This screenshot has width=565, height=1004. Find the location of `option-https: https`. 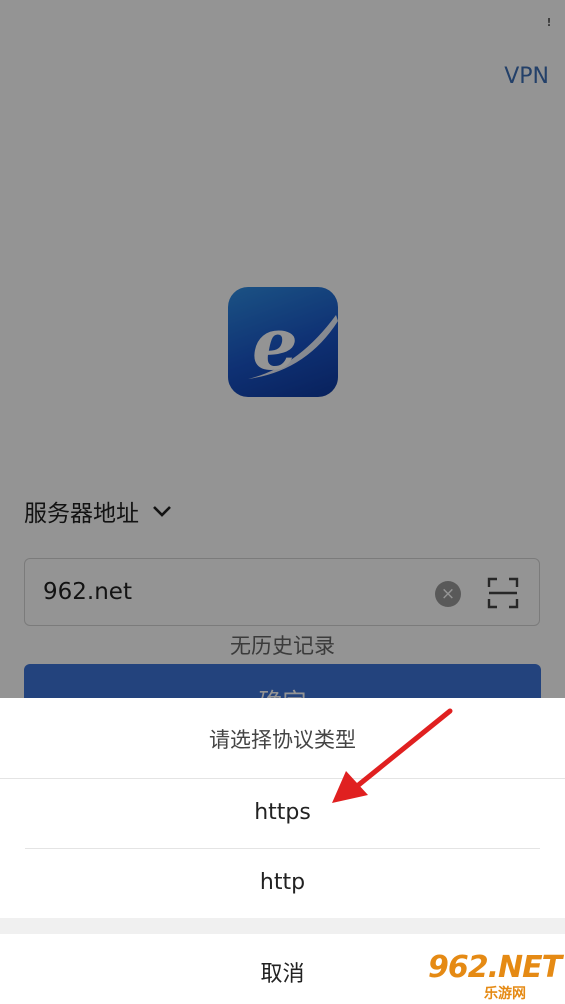

option-https: https is located at coordinates (282, 813).